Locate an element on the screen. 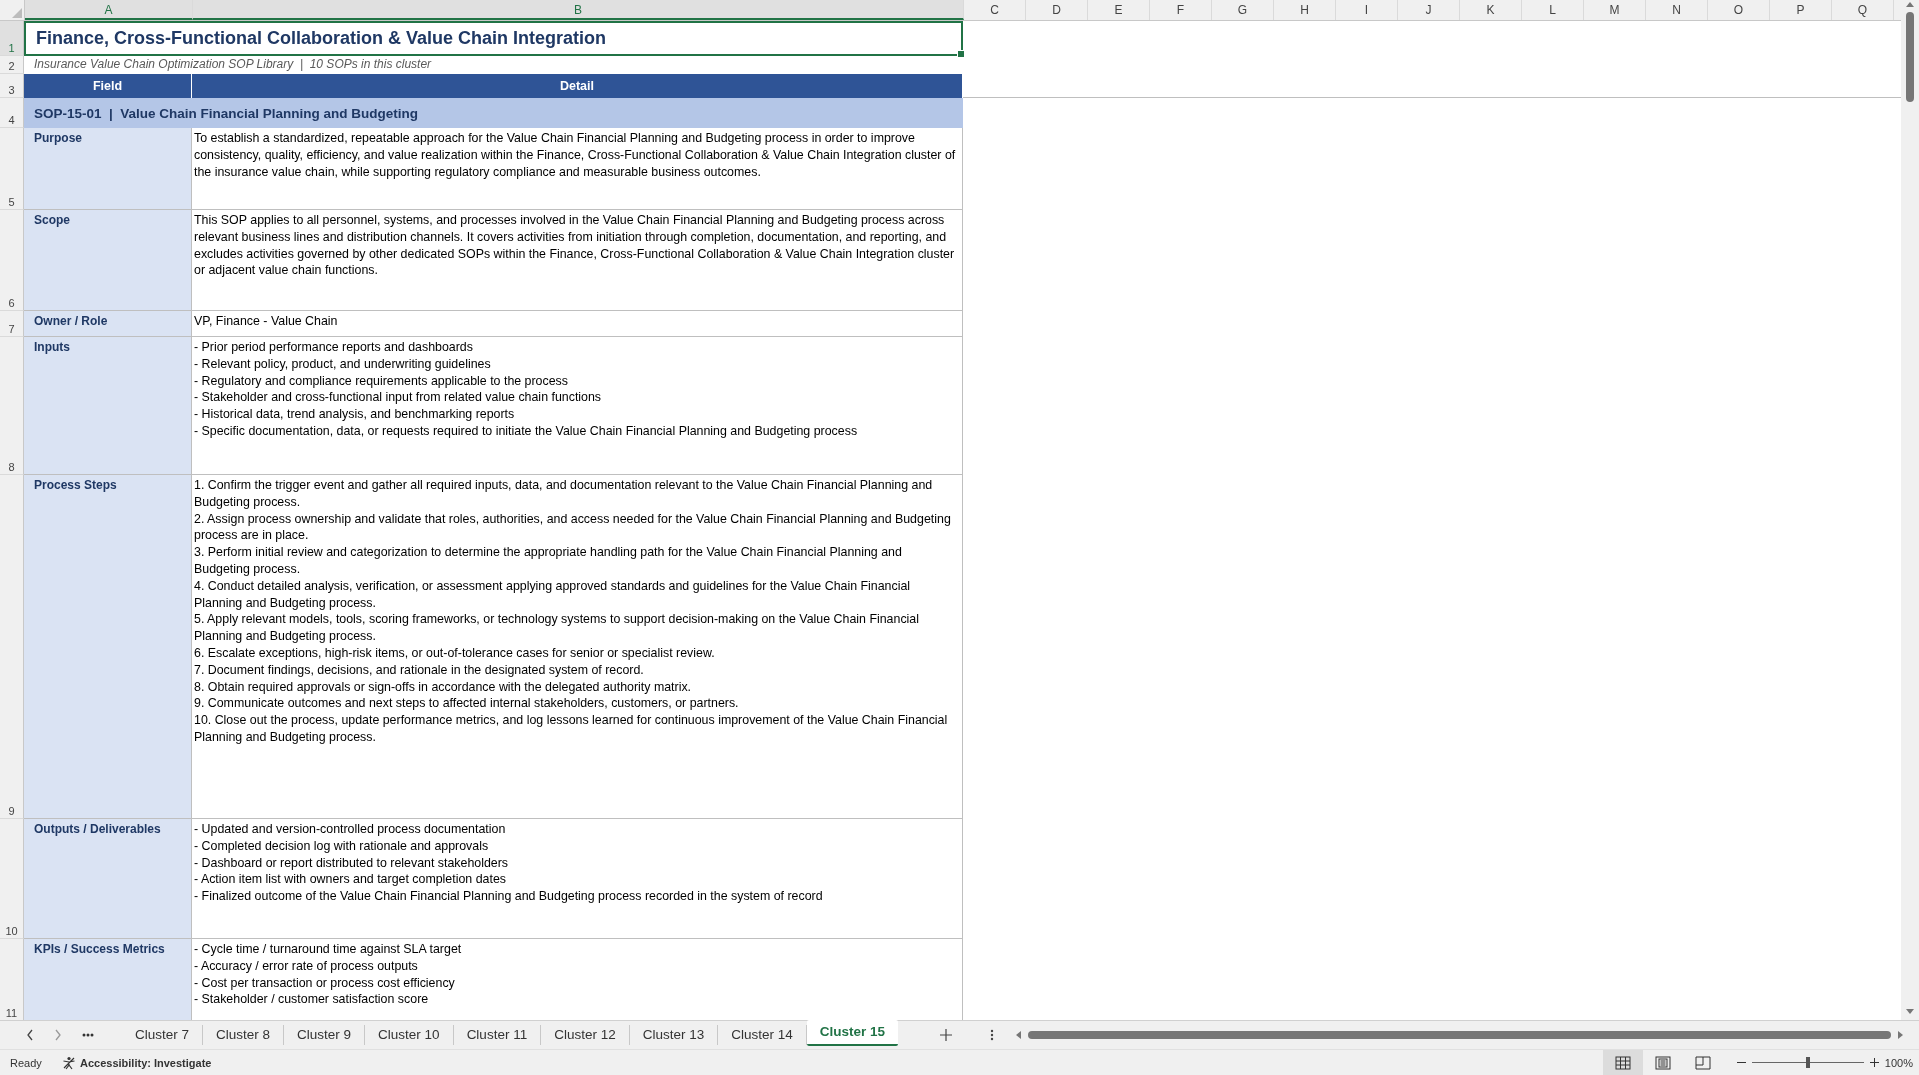 This screenshot has height=1075, width=1919. field-label: KPIs / Success Metrics is located at coordinates (108, 979).